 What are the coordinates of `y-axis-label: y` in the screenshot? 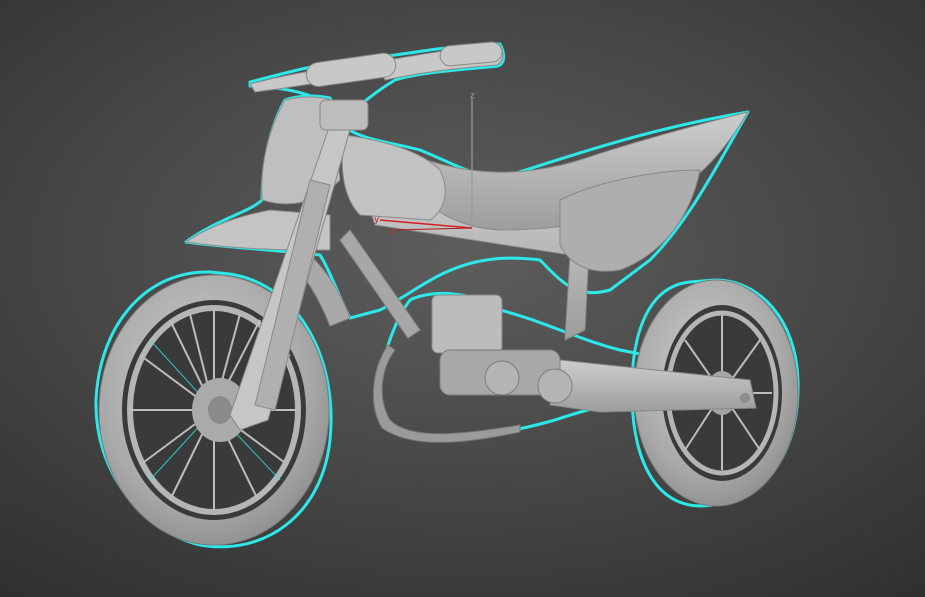 It's located at (377, 220).